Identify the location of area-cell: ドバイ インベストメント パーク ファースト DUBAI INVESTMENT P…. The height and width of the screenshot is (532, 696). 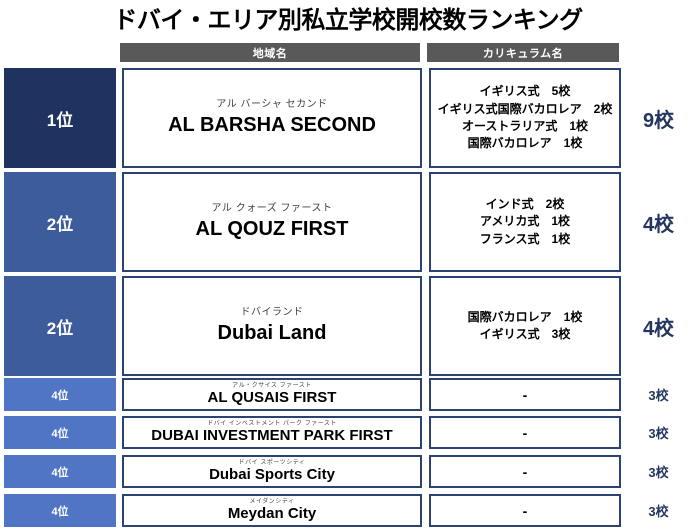
(272, 432).